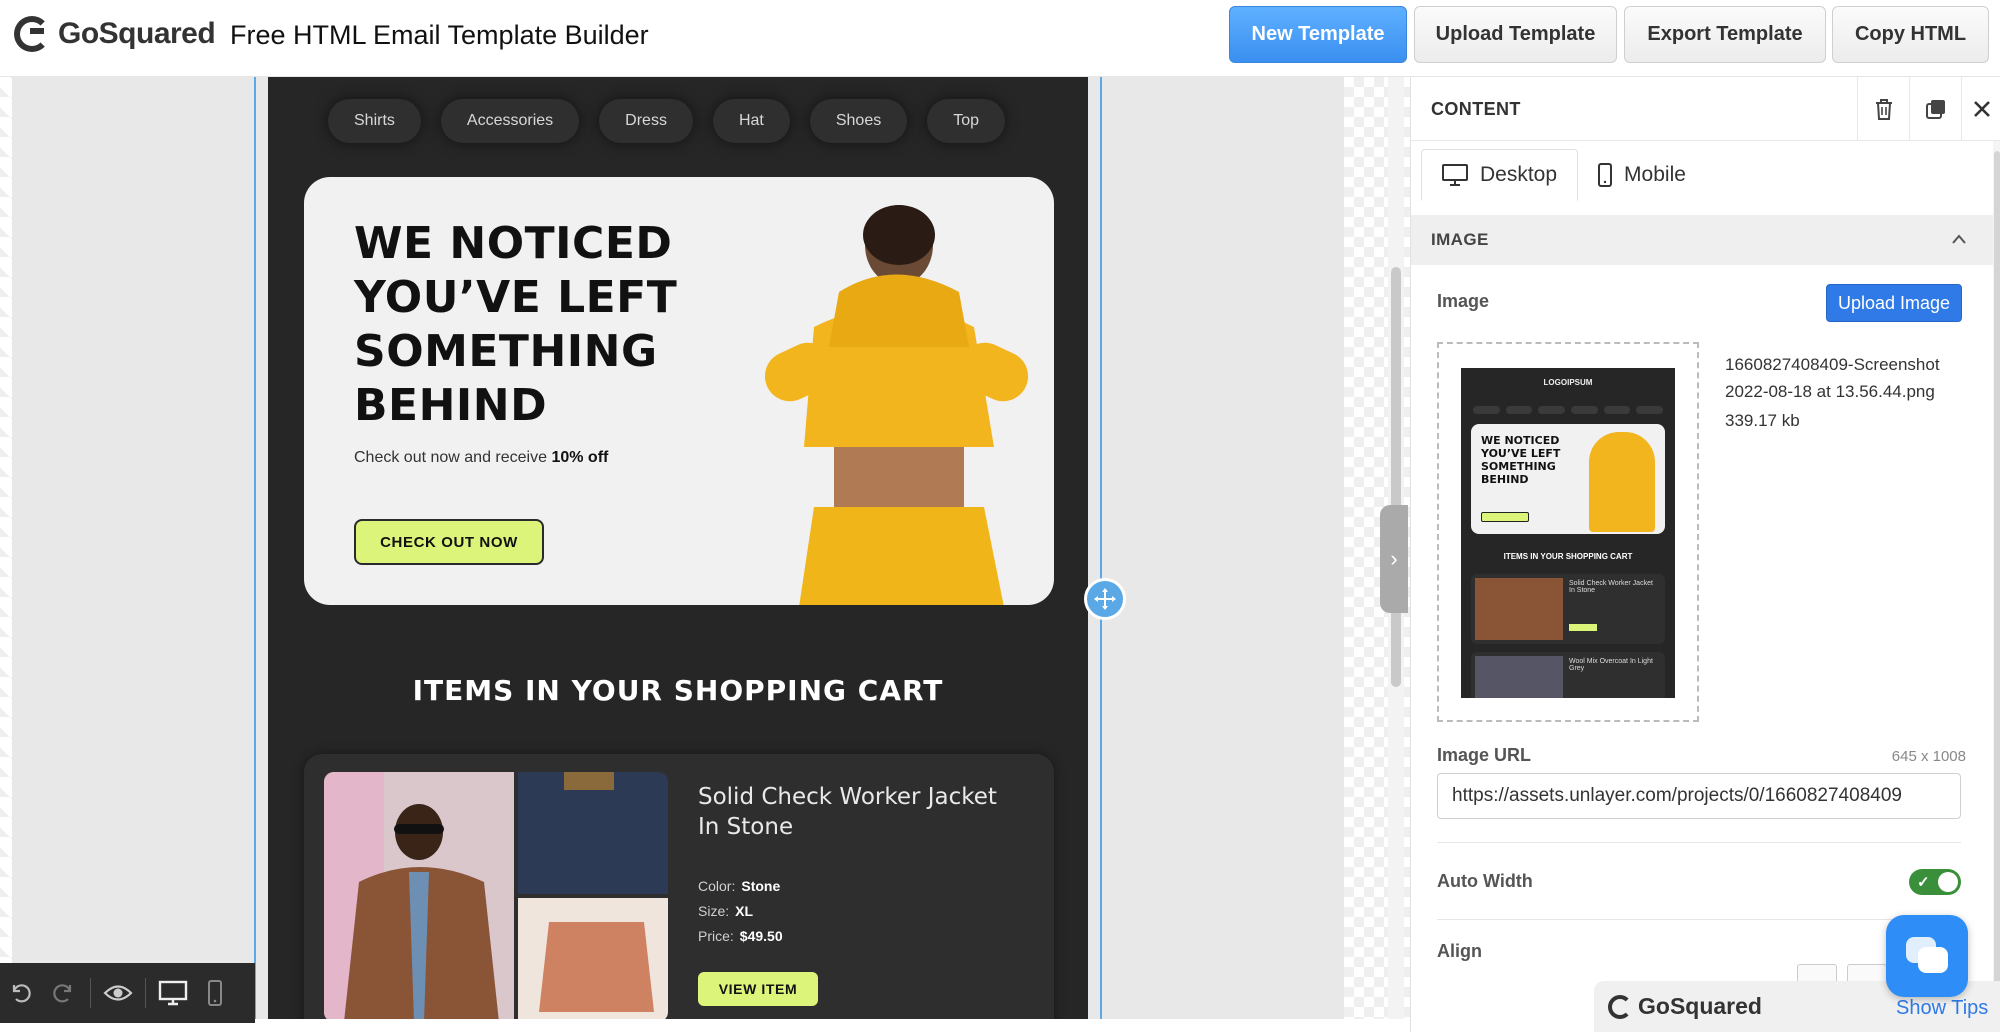  What do you see at coordinates (847, 812) in the screenshot?
I see `item-name: Solid Check Worker Jacket In Stone` at bounding box center [847, 812].